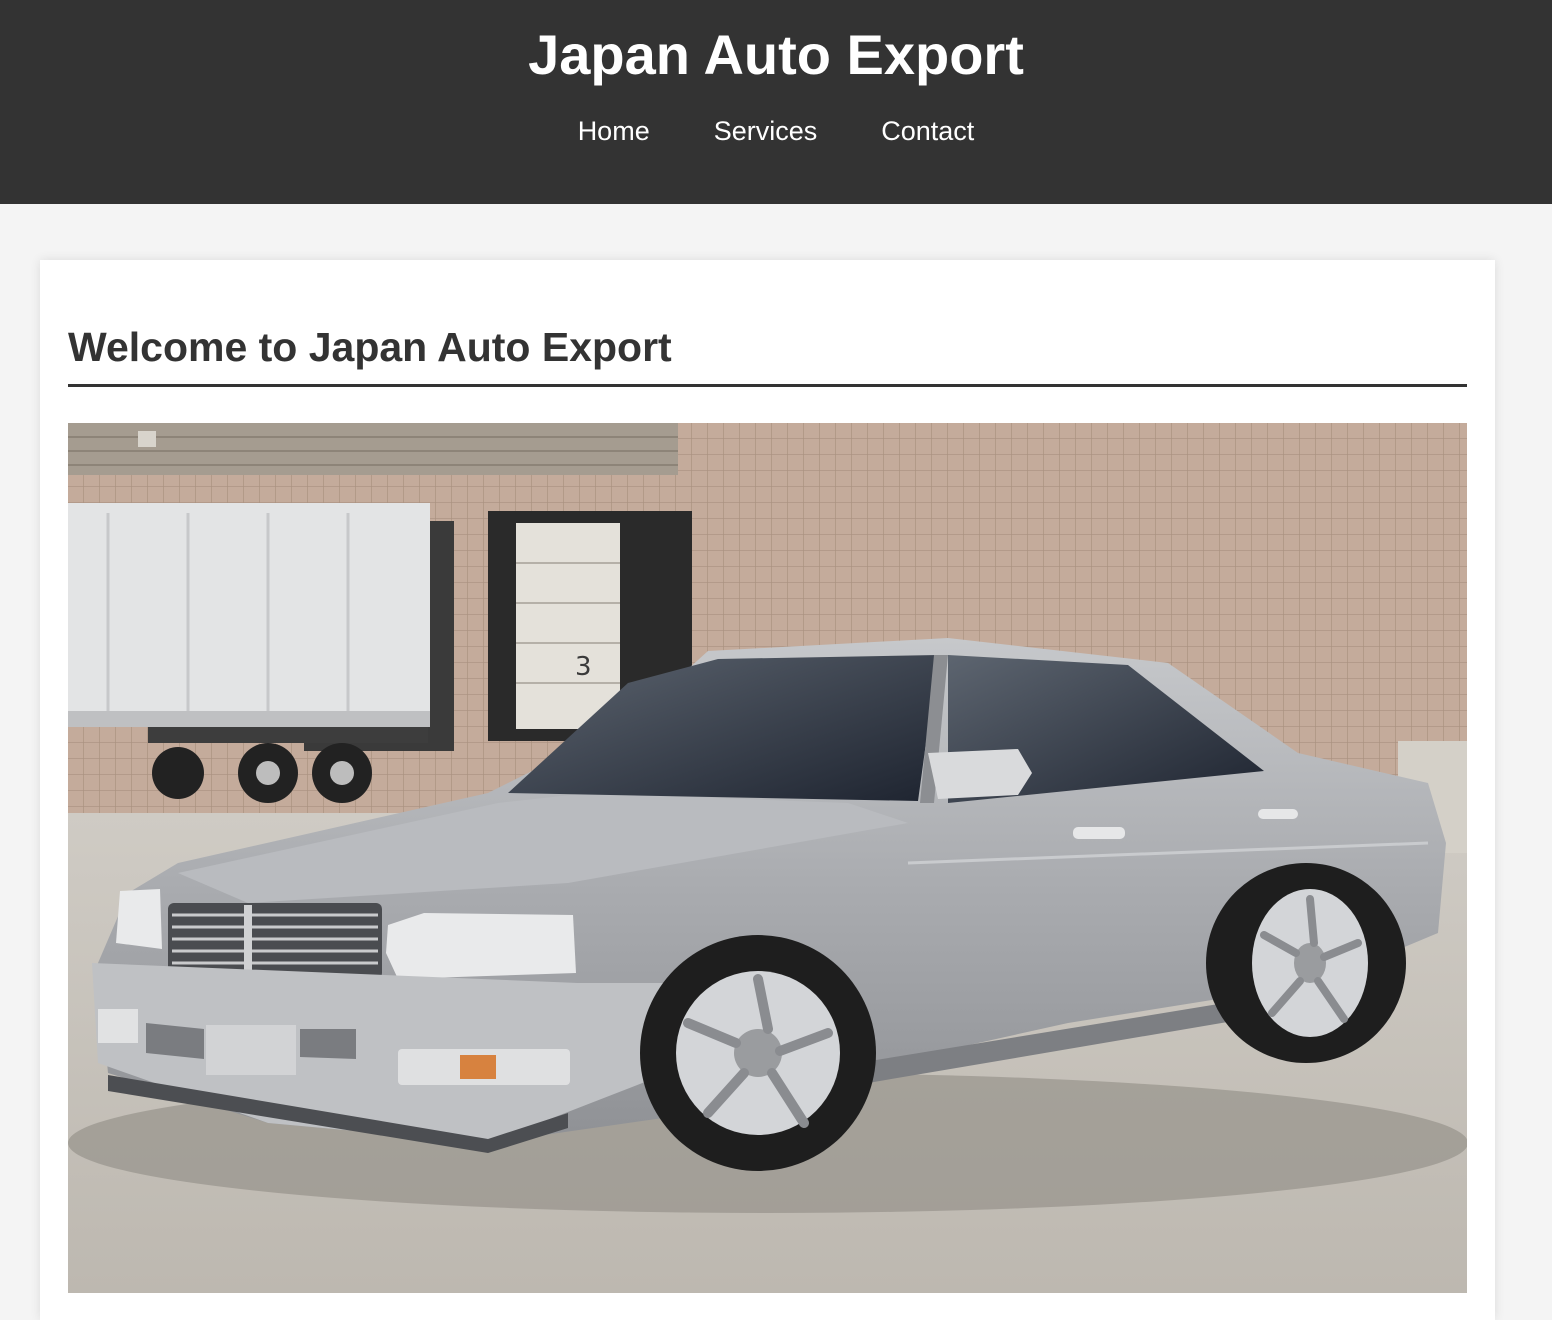 The height and width of the screenshot is (1320, 1552). I want to click on main-nav: Home Services Contact, so click(776, 131).